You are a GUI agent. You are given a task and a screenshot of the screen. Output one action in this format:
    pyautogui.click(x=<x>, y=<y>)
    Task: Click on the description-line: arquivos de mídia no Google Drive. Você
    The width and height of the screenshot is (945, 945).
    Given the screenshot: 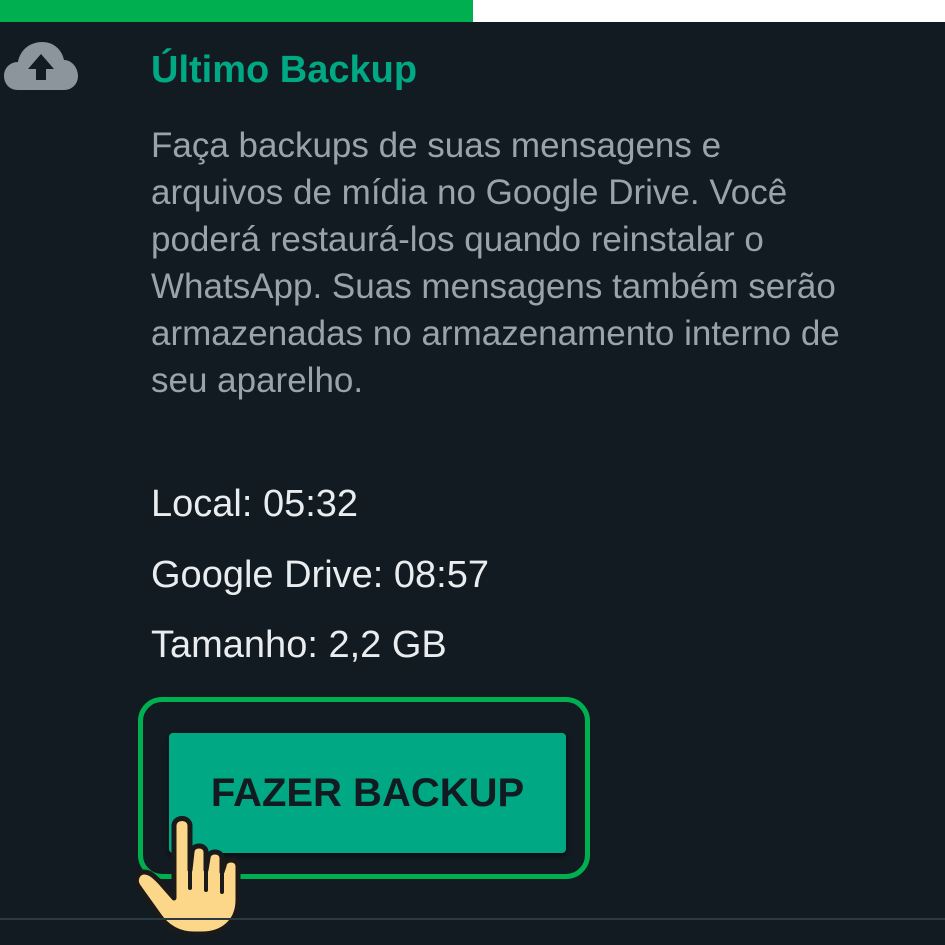 What is the action you would take?
    pyautogui.click(x=469, y=192)
    